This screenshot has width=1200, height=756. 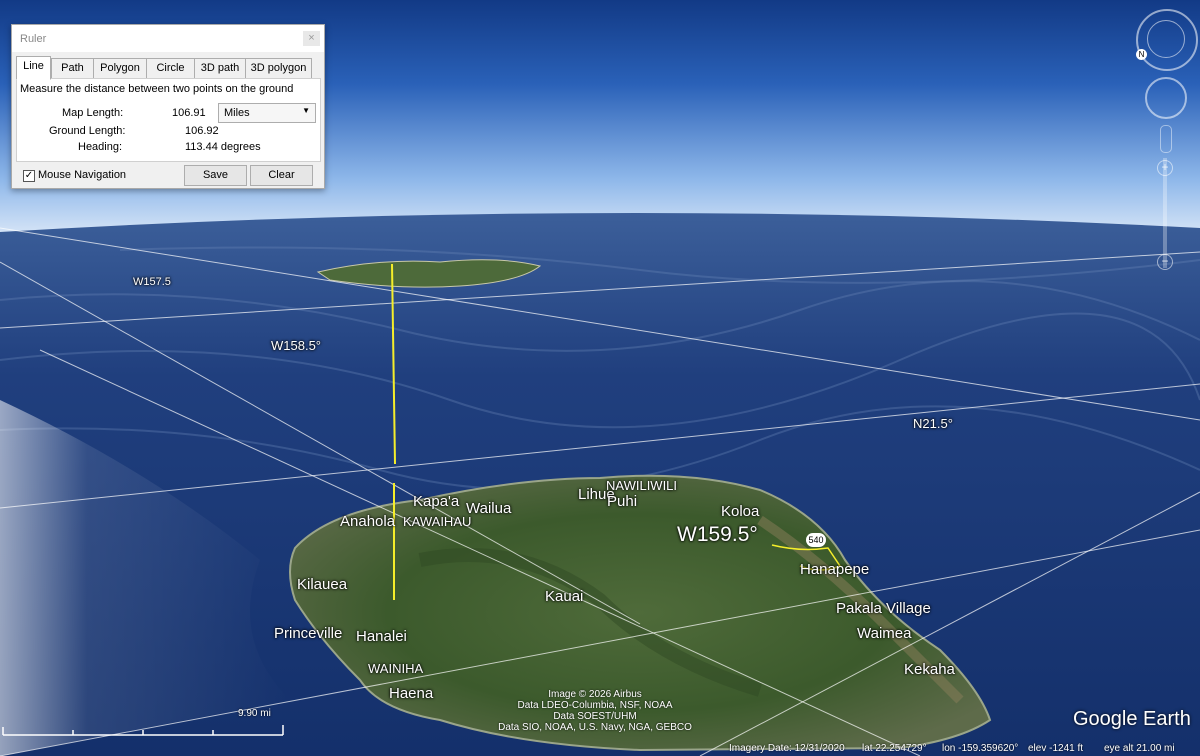 What do you see at coordinates (894, 748) in the screenshot?
I see `latitude-readout: lat 22.254729°` at bounding box center [894, 748].